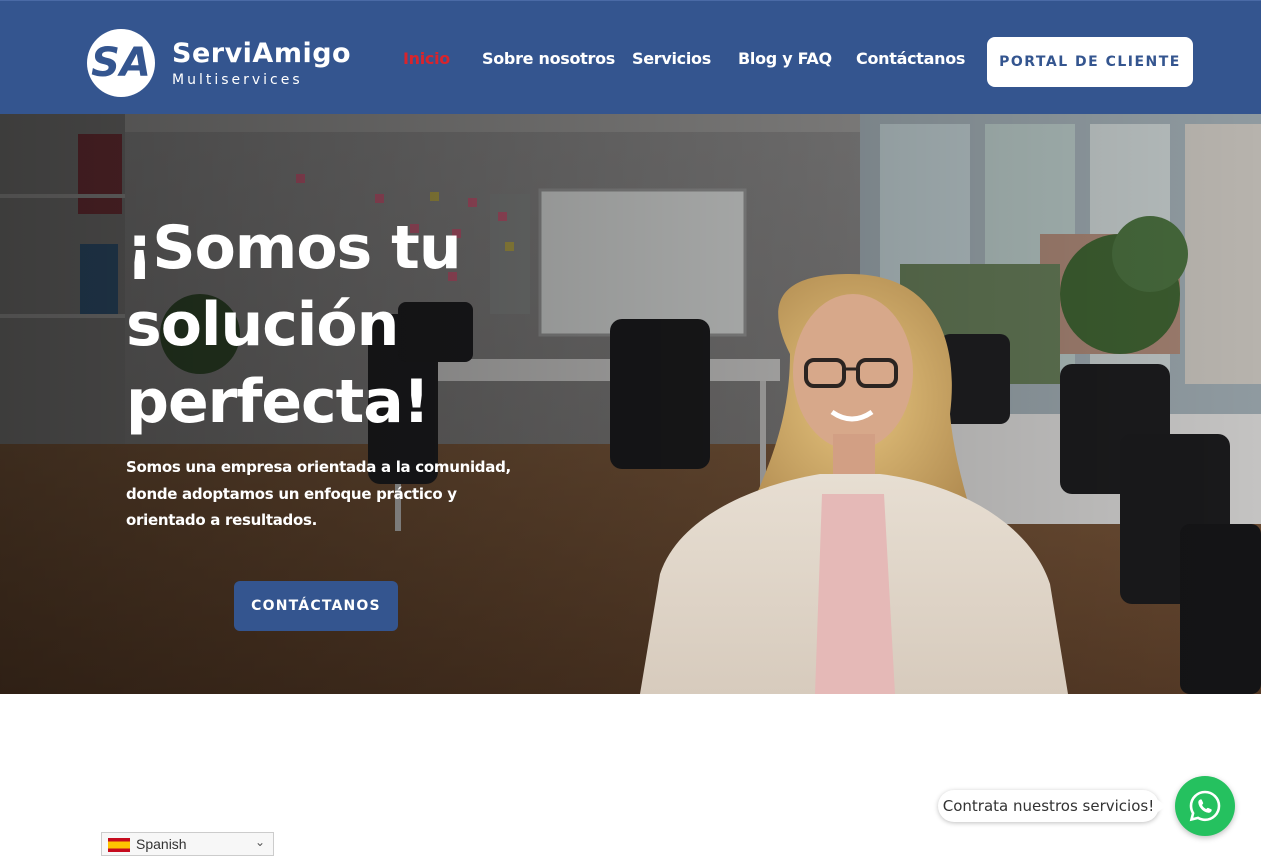 The height and width of the screenshot is (856, 1261). I want to click on whatsapp-icon, so click(1205, 806).